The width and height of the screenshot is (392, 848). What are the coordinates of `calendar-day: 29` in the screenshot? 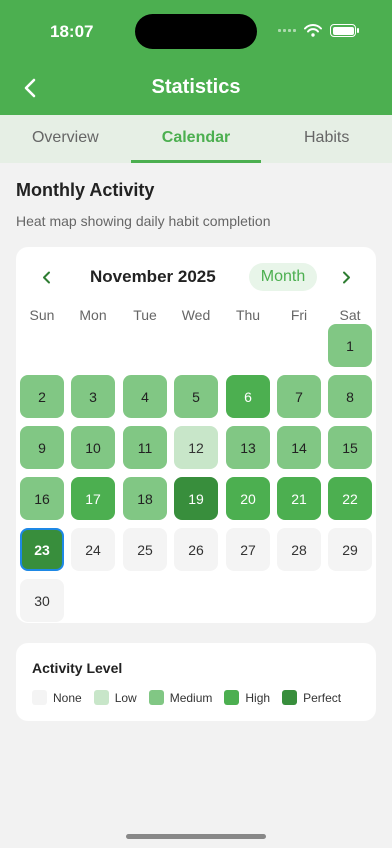 It's located at (350, 549).